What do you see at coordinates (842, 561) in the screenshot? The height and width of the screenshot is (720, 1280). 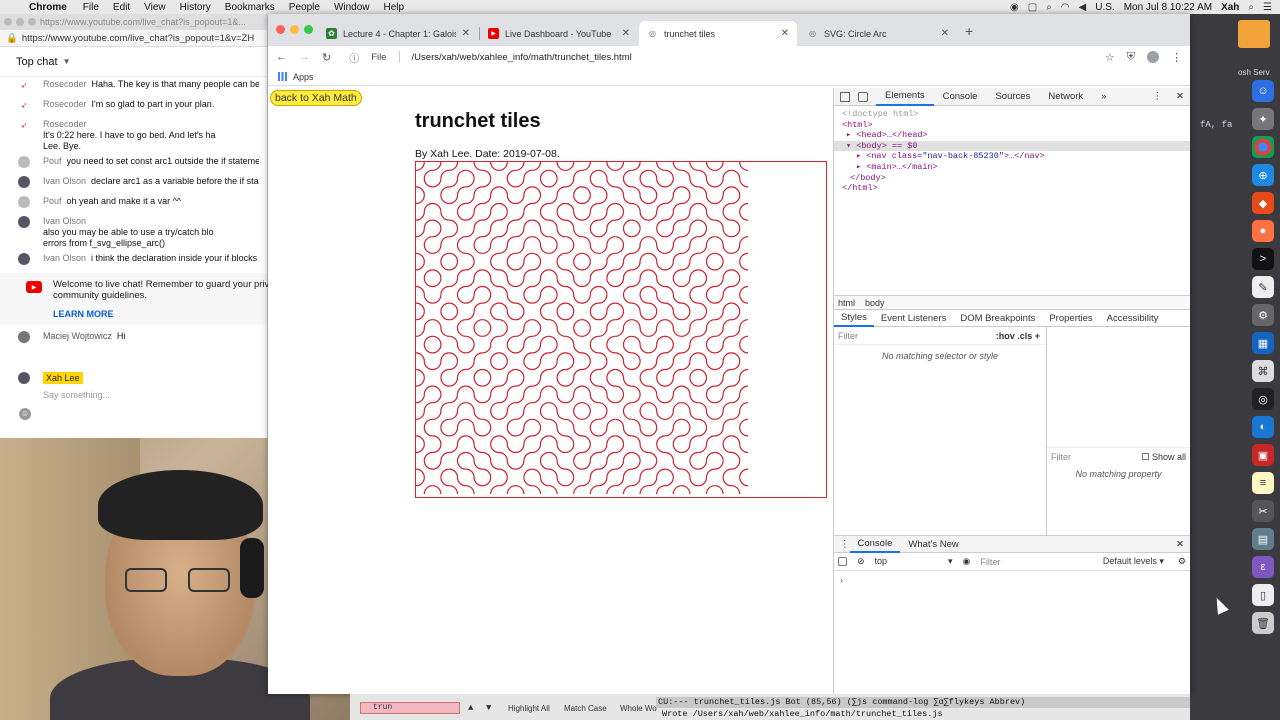 I see `sidebar-toggle-icon` at bounding box center [842, 561].